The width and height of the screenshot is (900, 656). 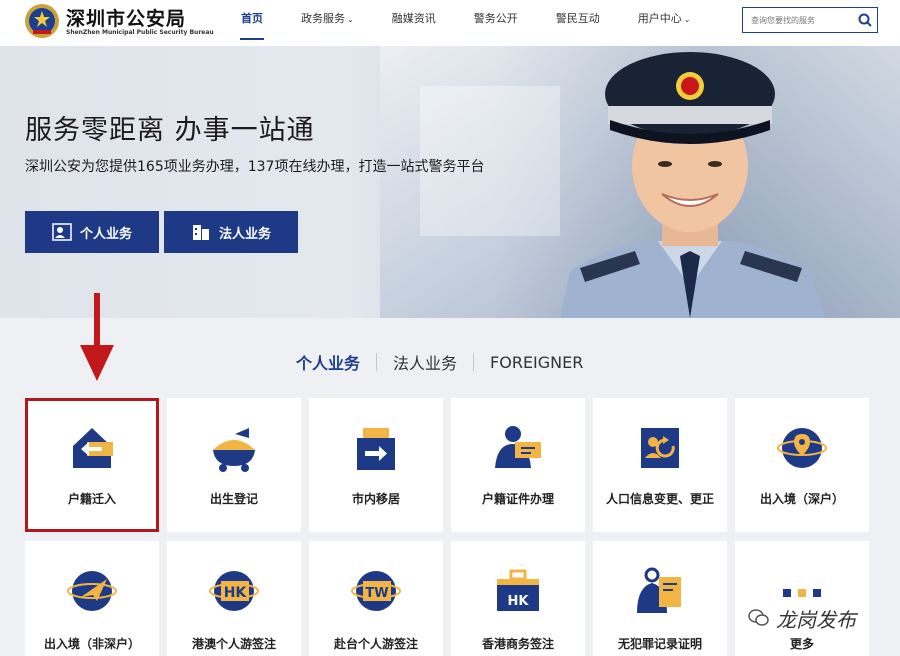 I want to click on service-tabs: 个人业务 法人业务 FOREIGNER, so click(x=439, y=362).